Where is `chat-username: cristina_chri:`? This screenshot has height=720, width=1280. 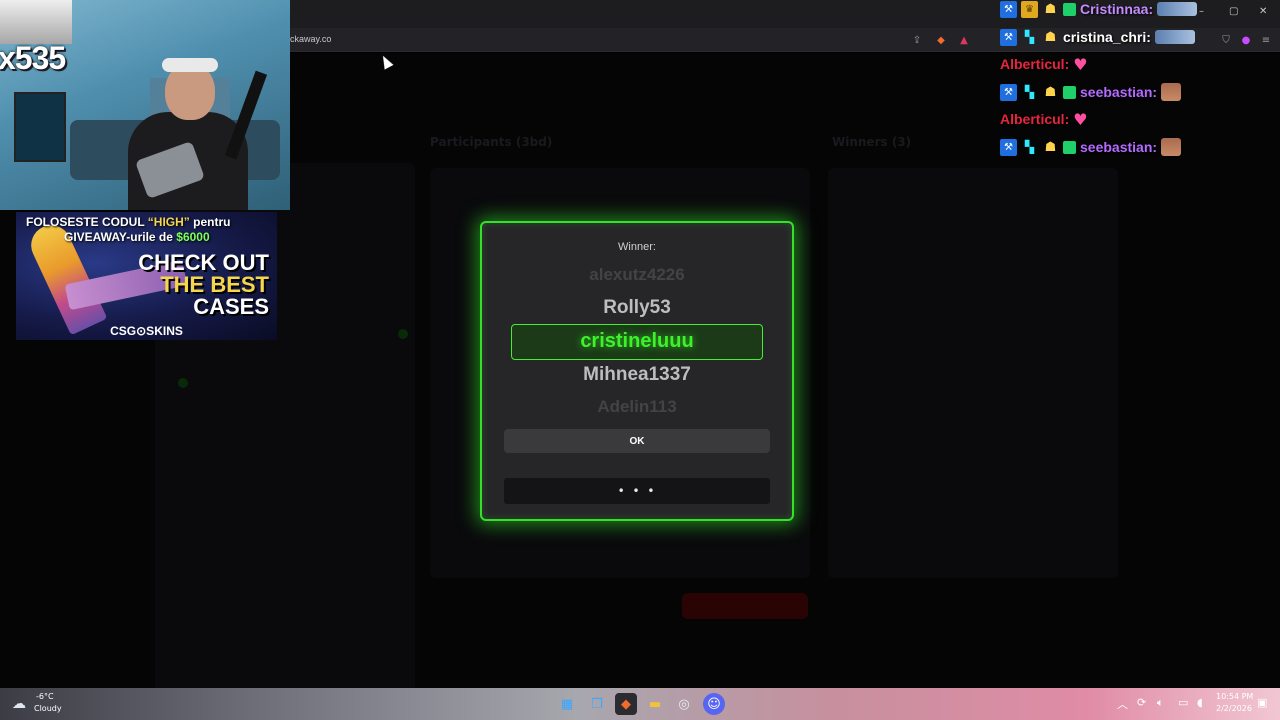 chat-username: cristina_chri: is located at coordinates (1107, 37).